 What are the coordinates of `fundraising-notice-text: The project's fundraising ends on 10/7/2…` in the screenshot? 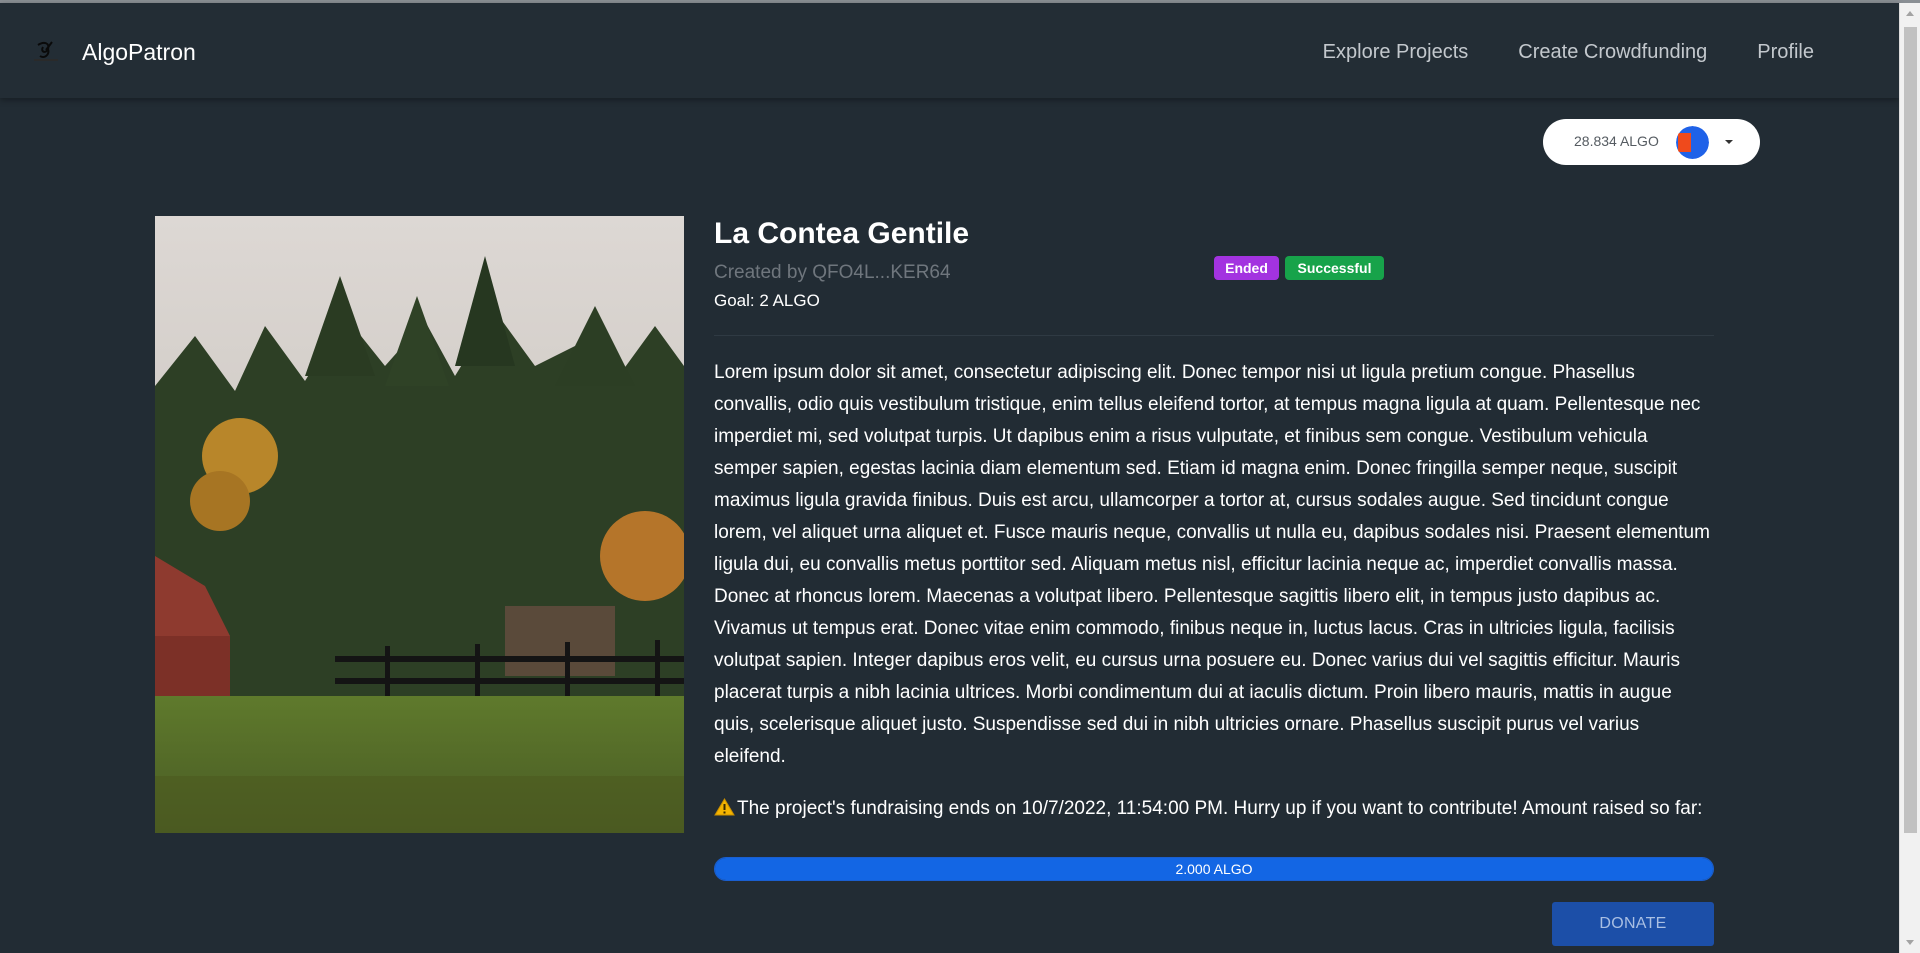 It's located at (1220, 808).